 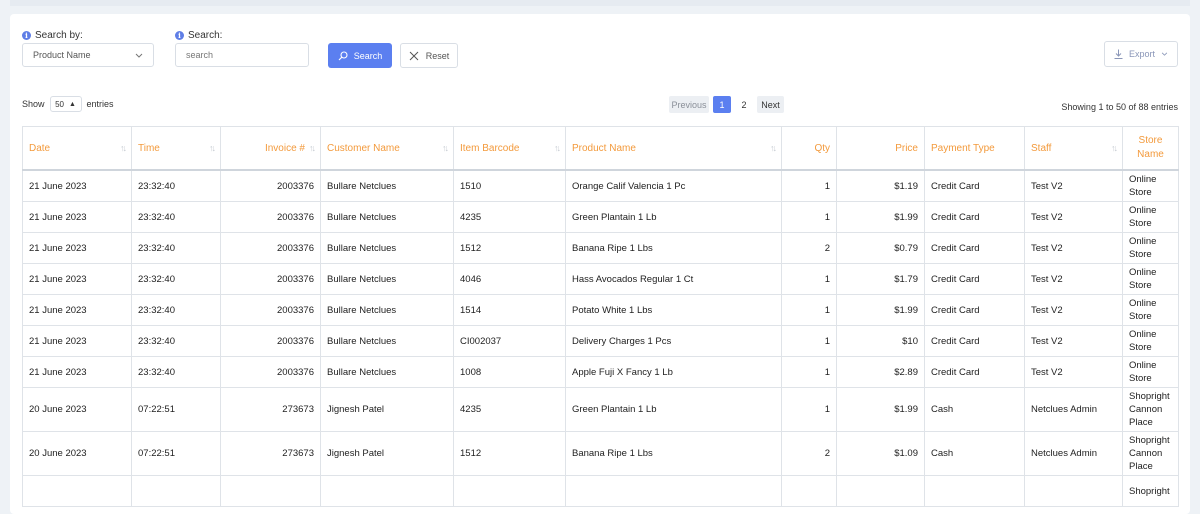 I want to click on cell-time, so click(x=176, y=491).